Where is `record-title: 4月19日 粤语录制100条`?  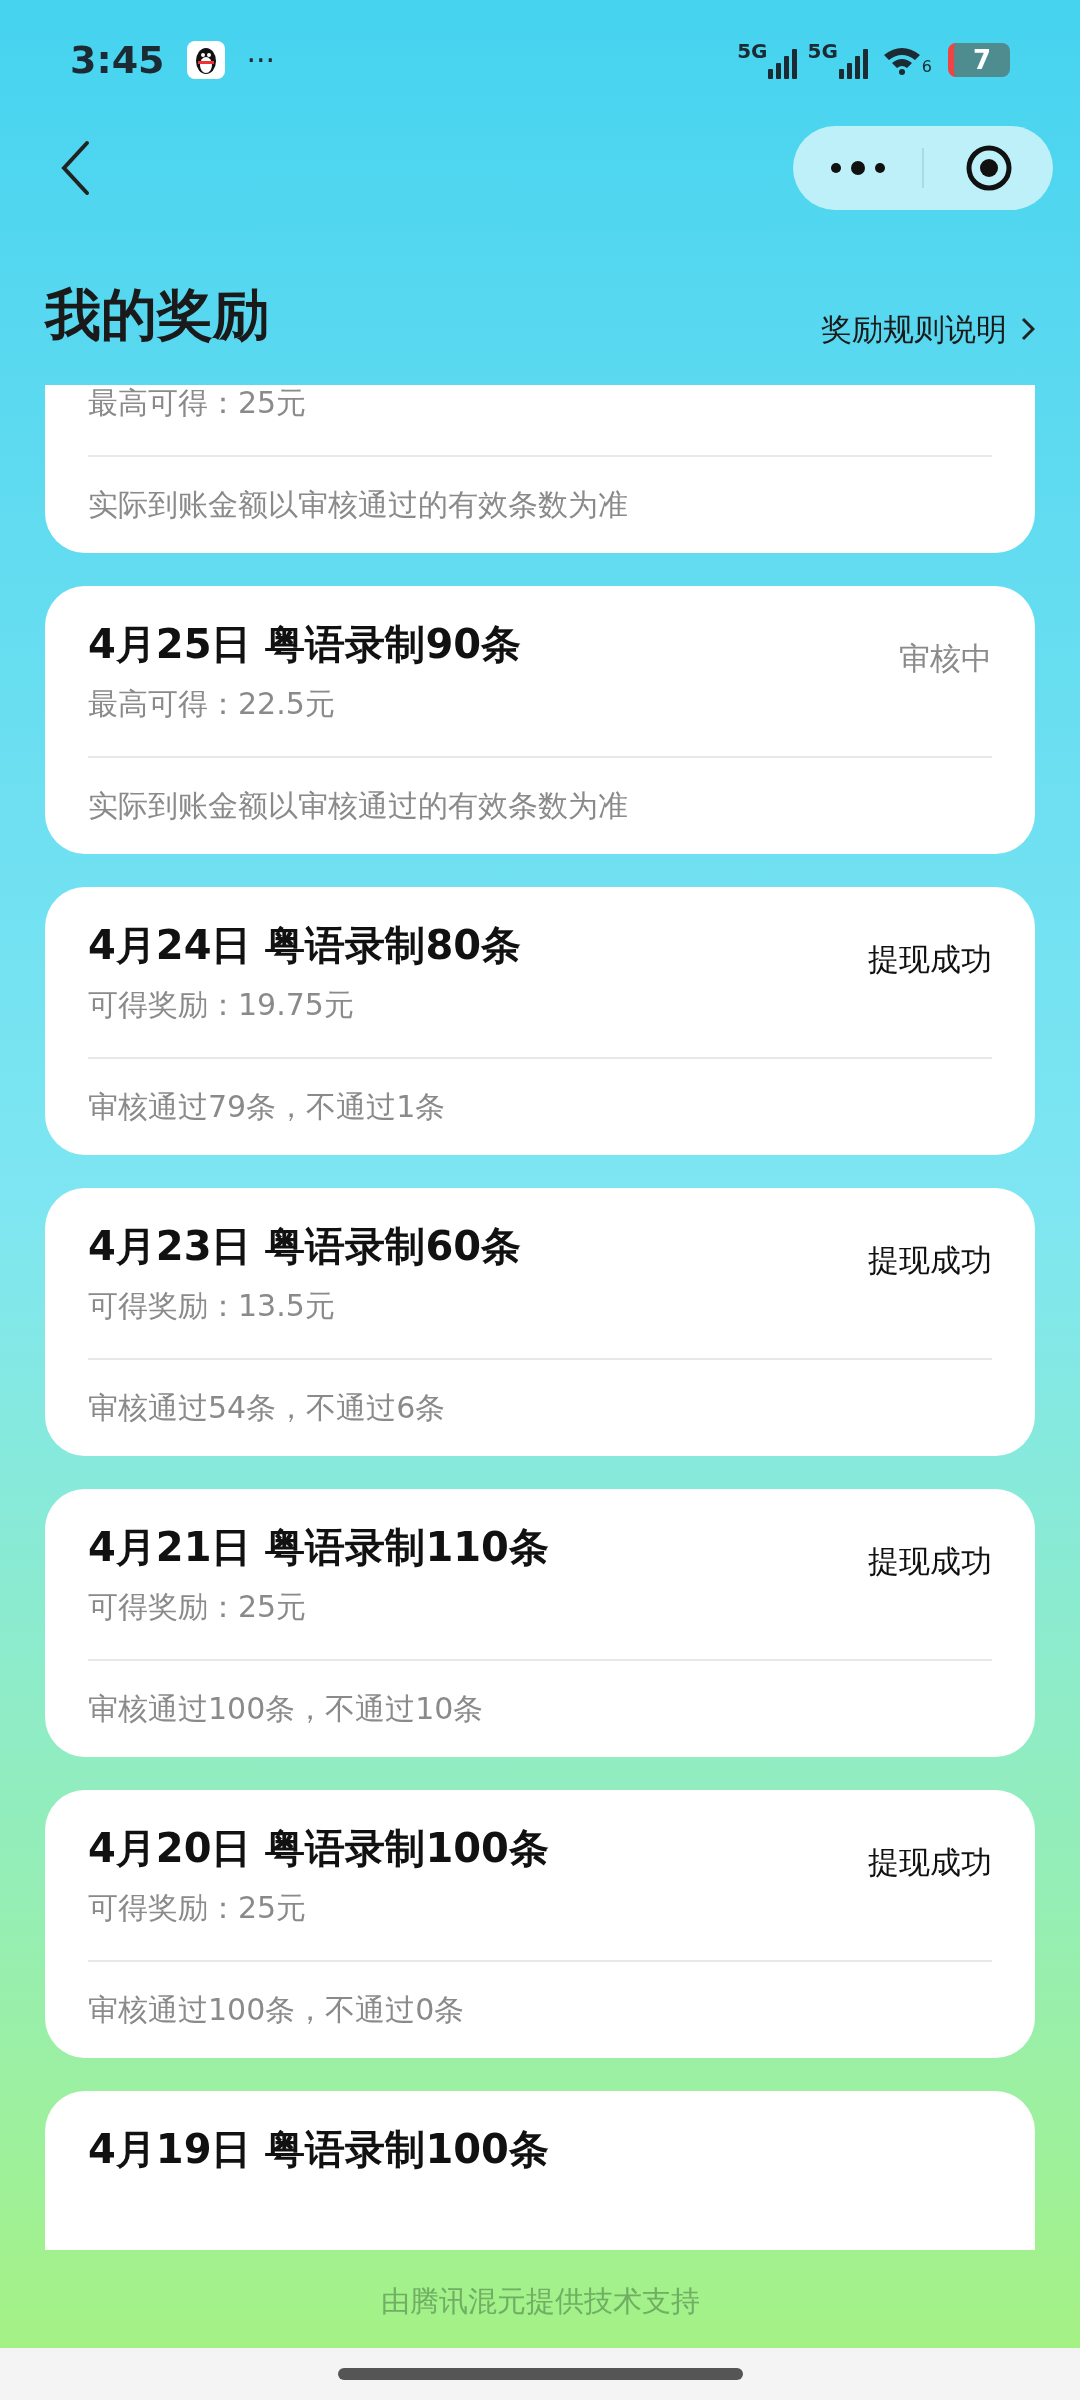 record-title: 4月19日 粤语录制100条 is located at coordinates (318, 2149).